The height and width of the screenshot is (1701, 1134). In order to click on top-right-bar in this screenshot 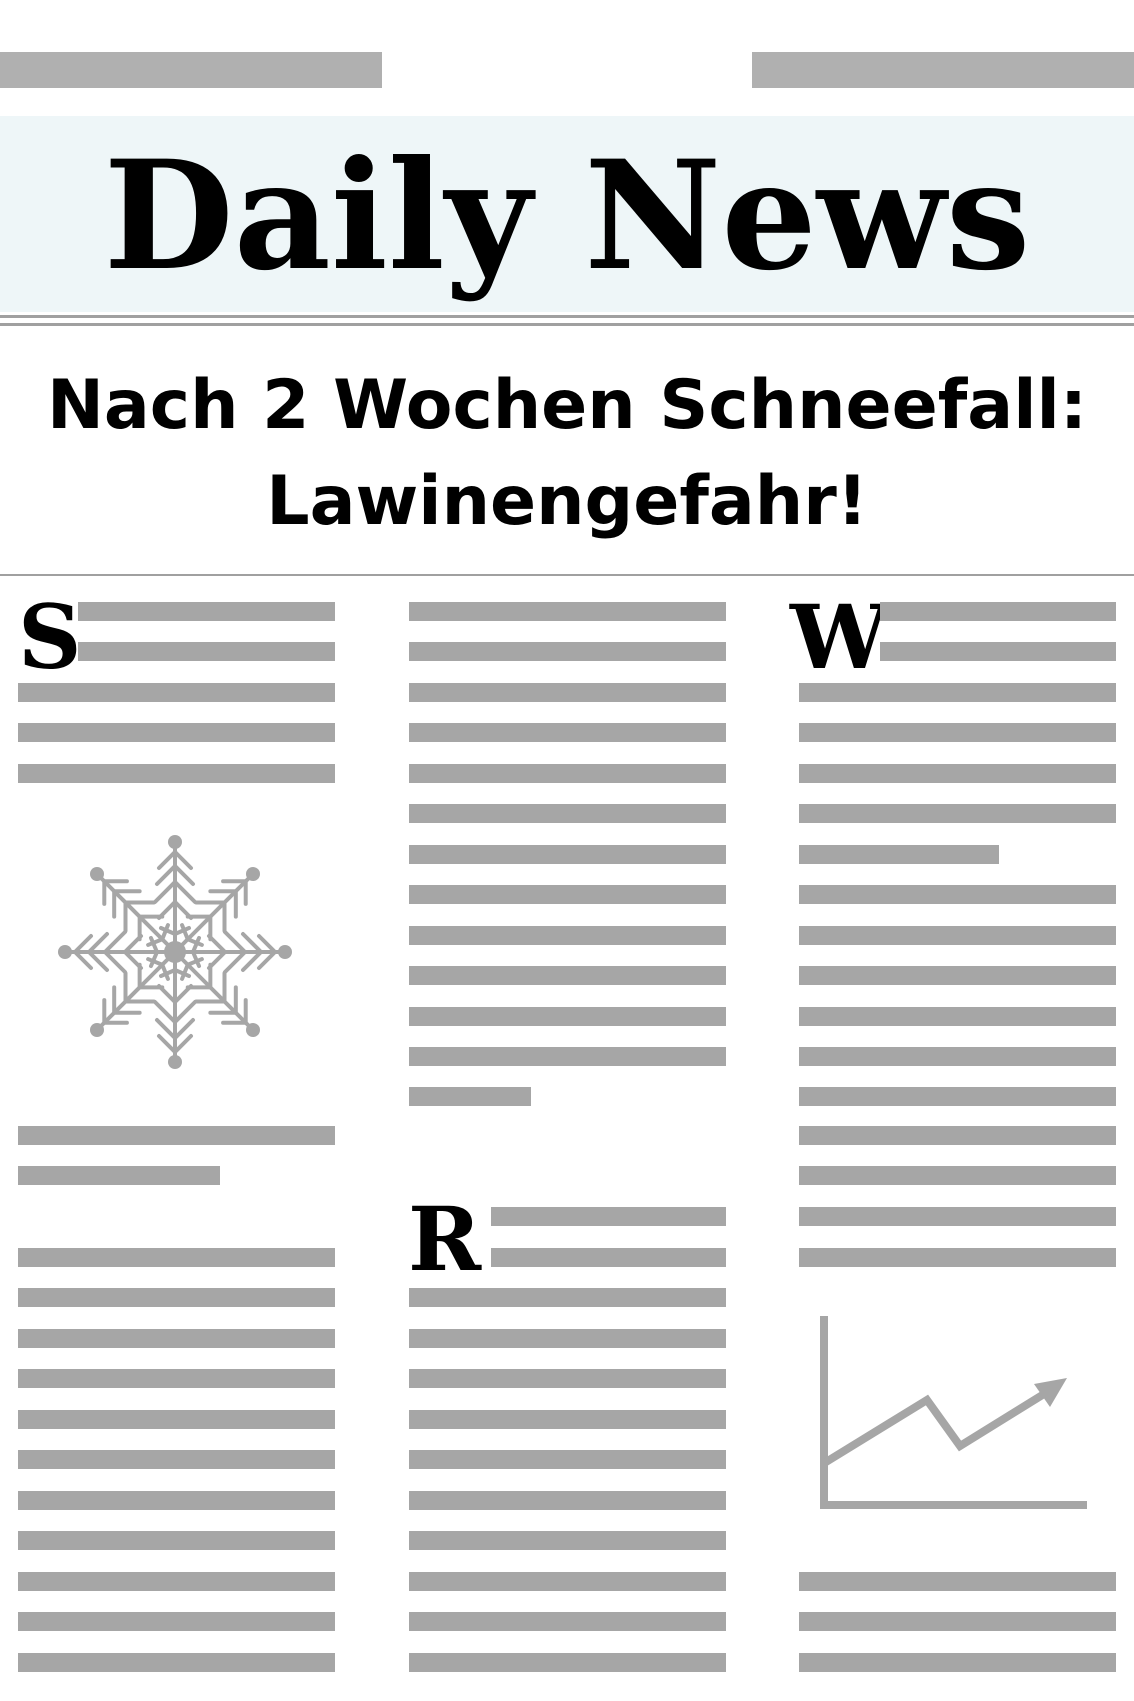, I will do `click(943, 70)`.